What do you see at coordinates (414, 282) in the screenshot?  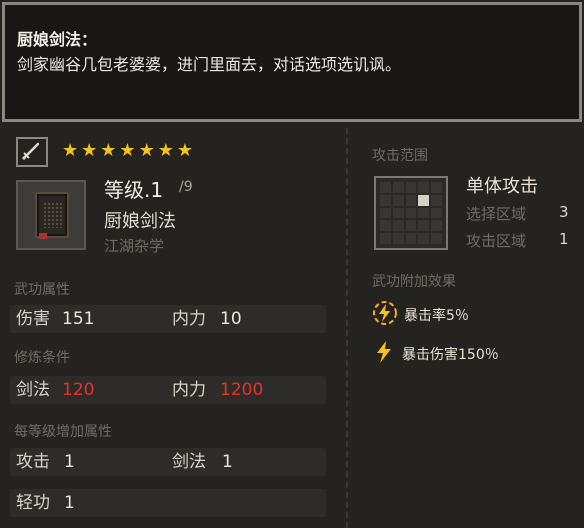 I see `effects-header: 武功附加效果` at bounding box center [414, 282].